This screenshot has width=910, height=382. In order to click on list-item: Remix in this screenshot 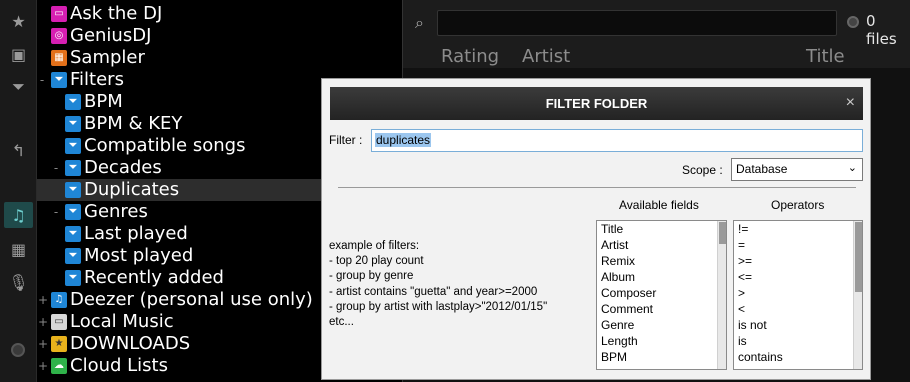, I will do `click(661, 261)`.